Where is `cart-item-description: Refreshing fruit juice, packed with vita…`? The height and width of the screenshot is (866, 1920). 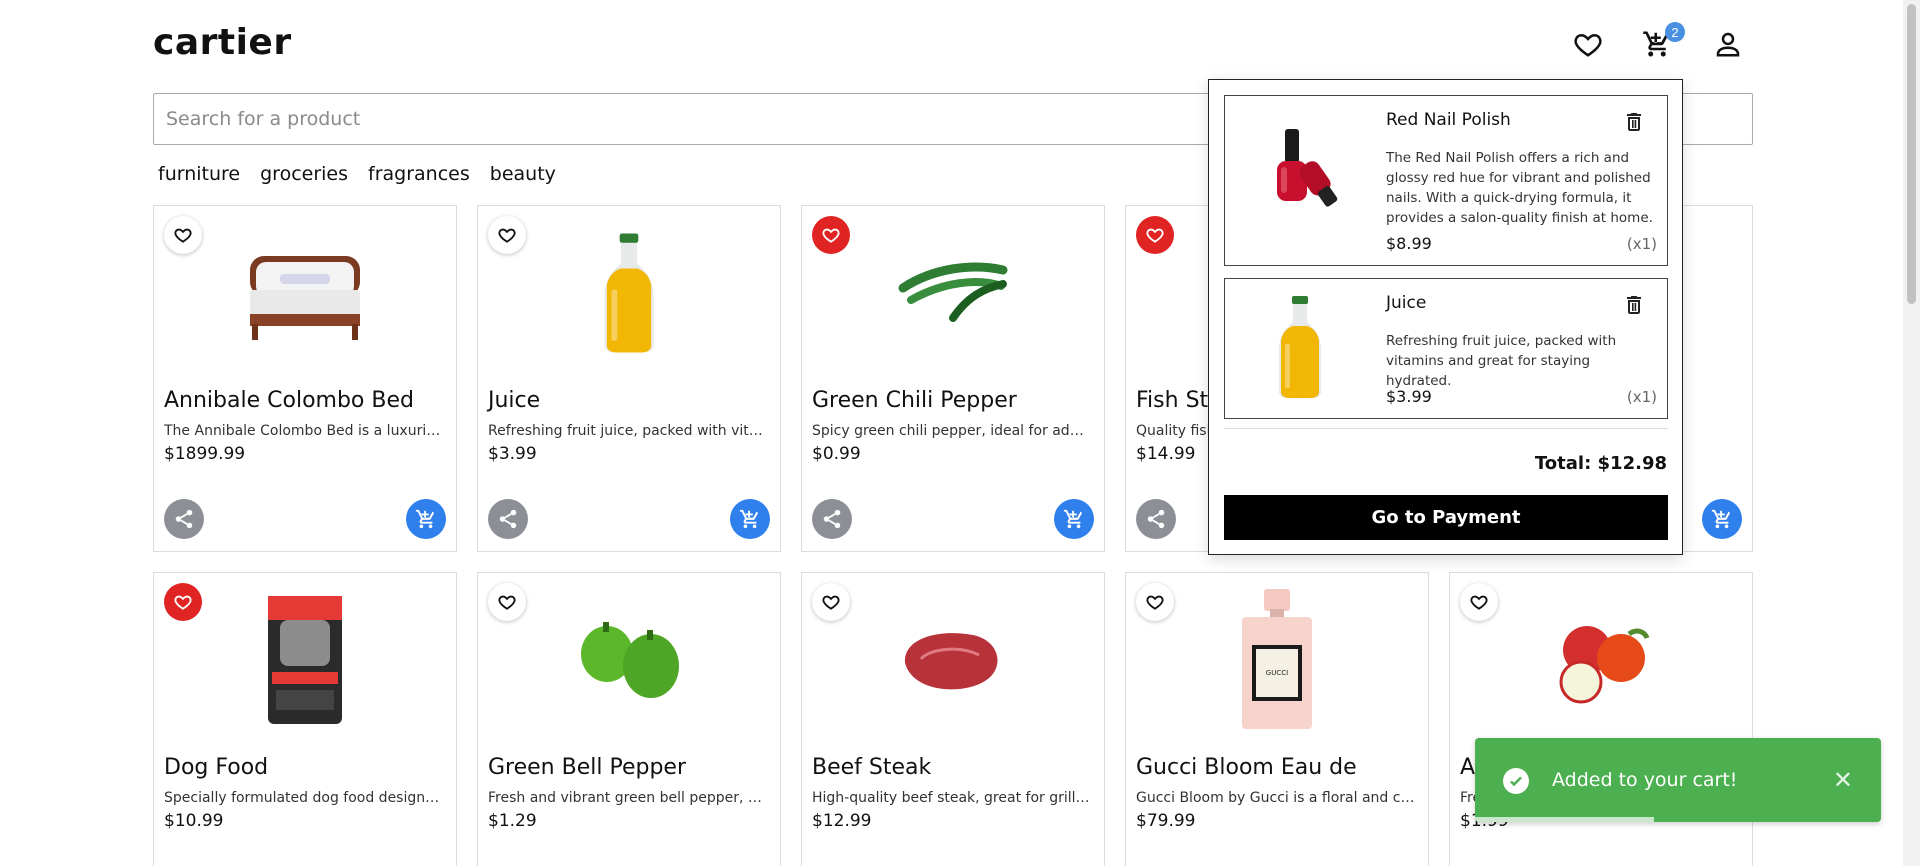
cart-item-description: Refreshing fruit juice, packed with vita… is located at coordinates (1501, 361).